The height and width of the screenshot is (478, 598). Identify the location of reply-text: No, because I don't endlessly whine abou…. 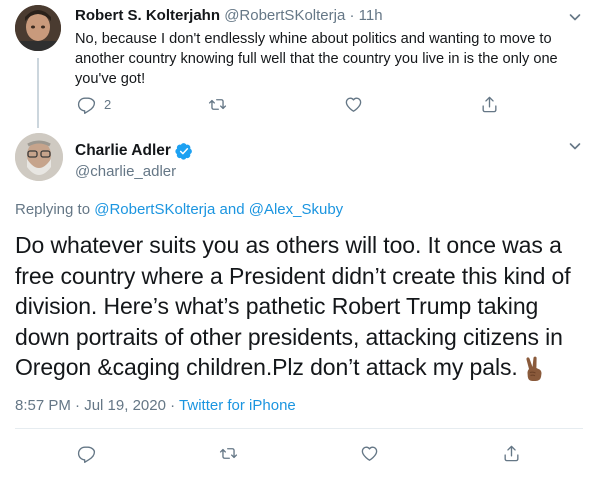
(316, 59).